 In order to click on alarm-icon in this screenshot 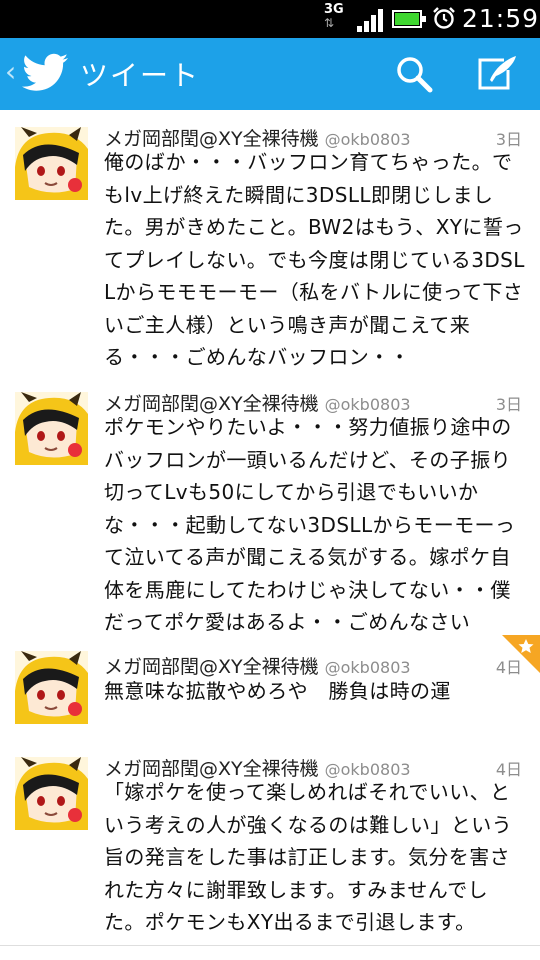, I will do `click(444, 18)`.